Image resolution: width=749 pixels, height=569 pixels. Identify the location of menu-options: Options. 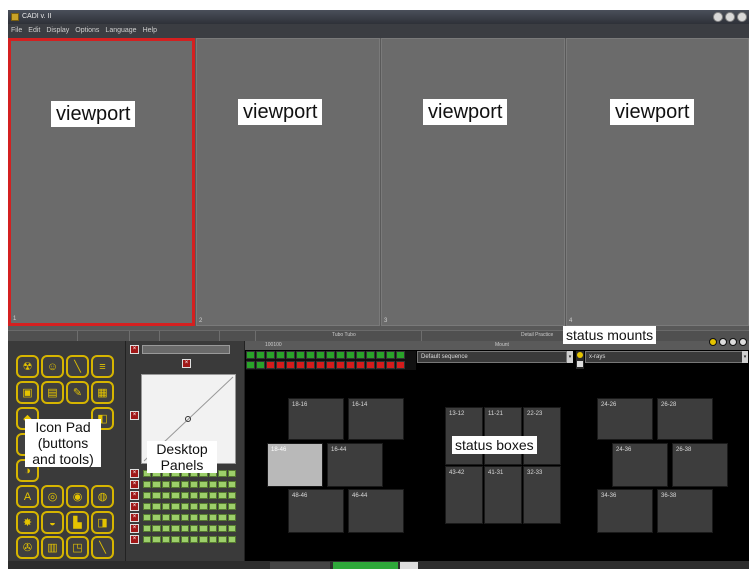
(87, 31).